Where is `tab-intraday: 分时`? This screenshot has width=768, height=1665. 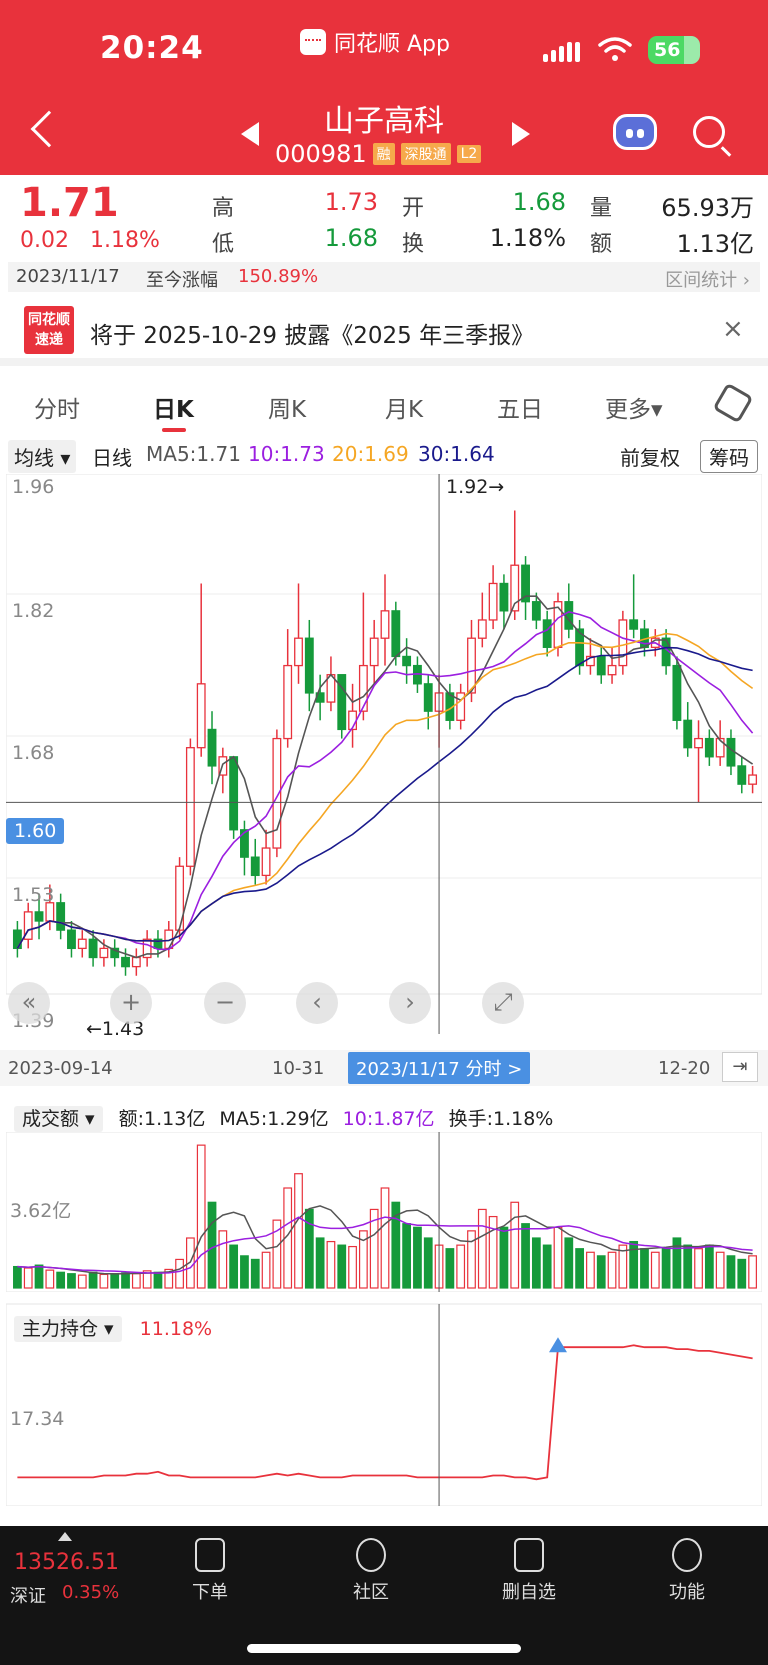
tab-intraday: 分时 is located at coordinates (57, 407).